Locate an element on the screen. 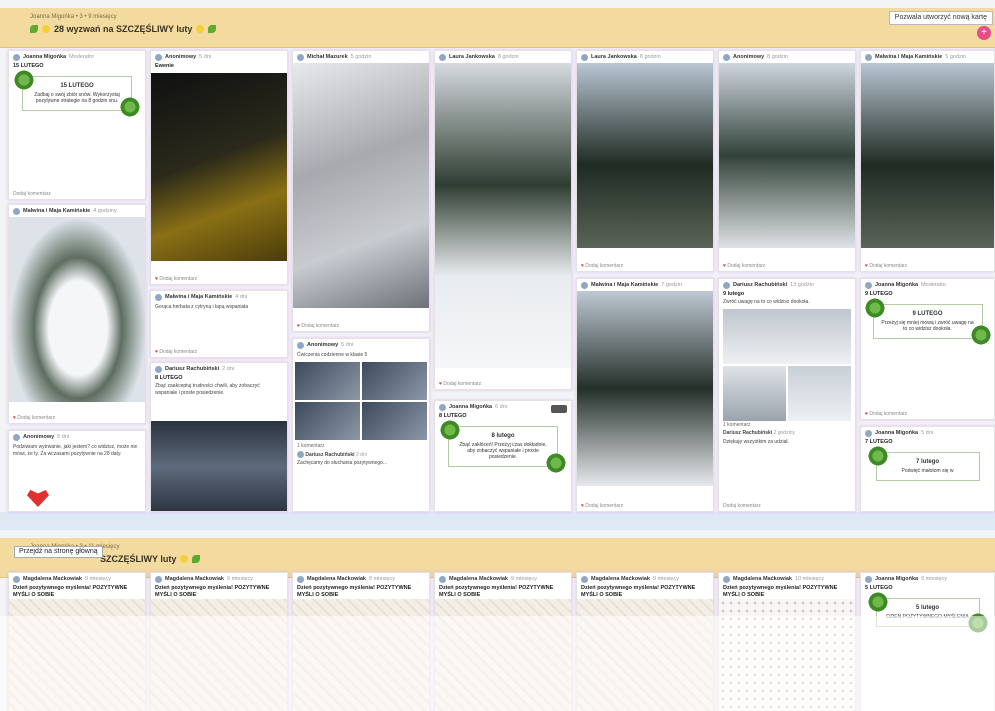 The height and width of the screenshot is (711, 995). post-card: Michał Mazurek 5 godzin ♥ Dodaj komentarz is located at coordinates (361, 191).